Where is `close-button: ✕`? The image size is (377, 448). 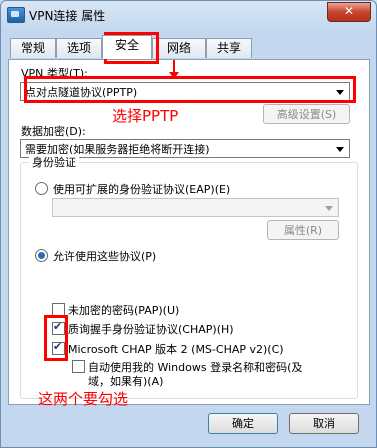 close-button: ✕ is located at coordinates (349, 12).